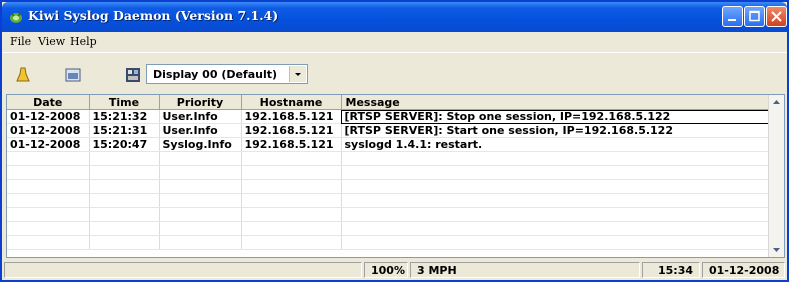 This screenshot has width=789, height=282. Describe the element at coordinates (51, 41) in the screenshot. I see `menu-view: View` at that location.